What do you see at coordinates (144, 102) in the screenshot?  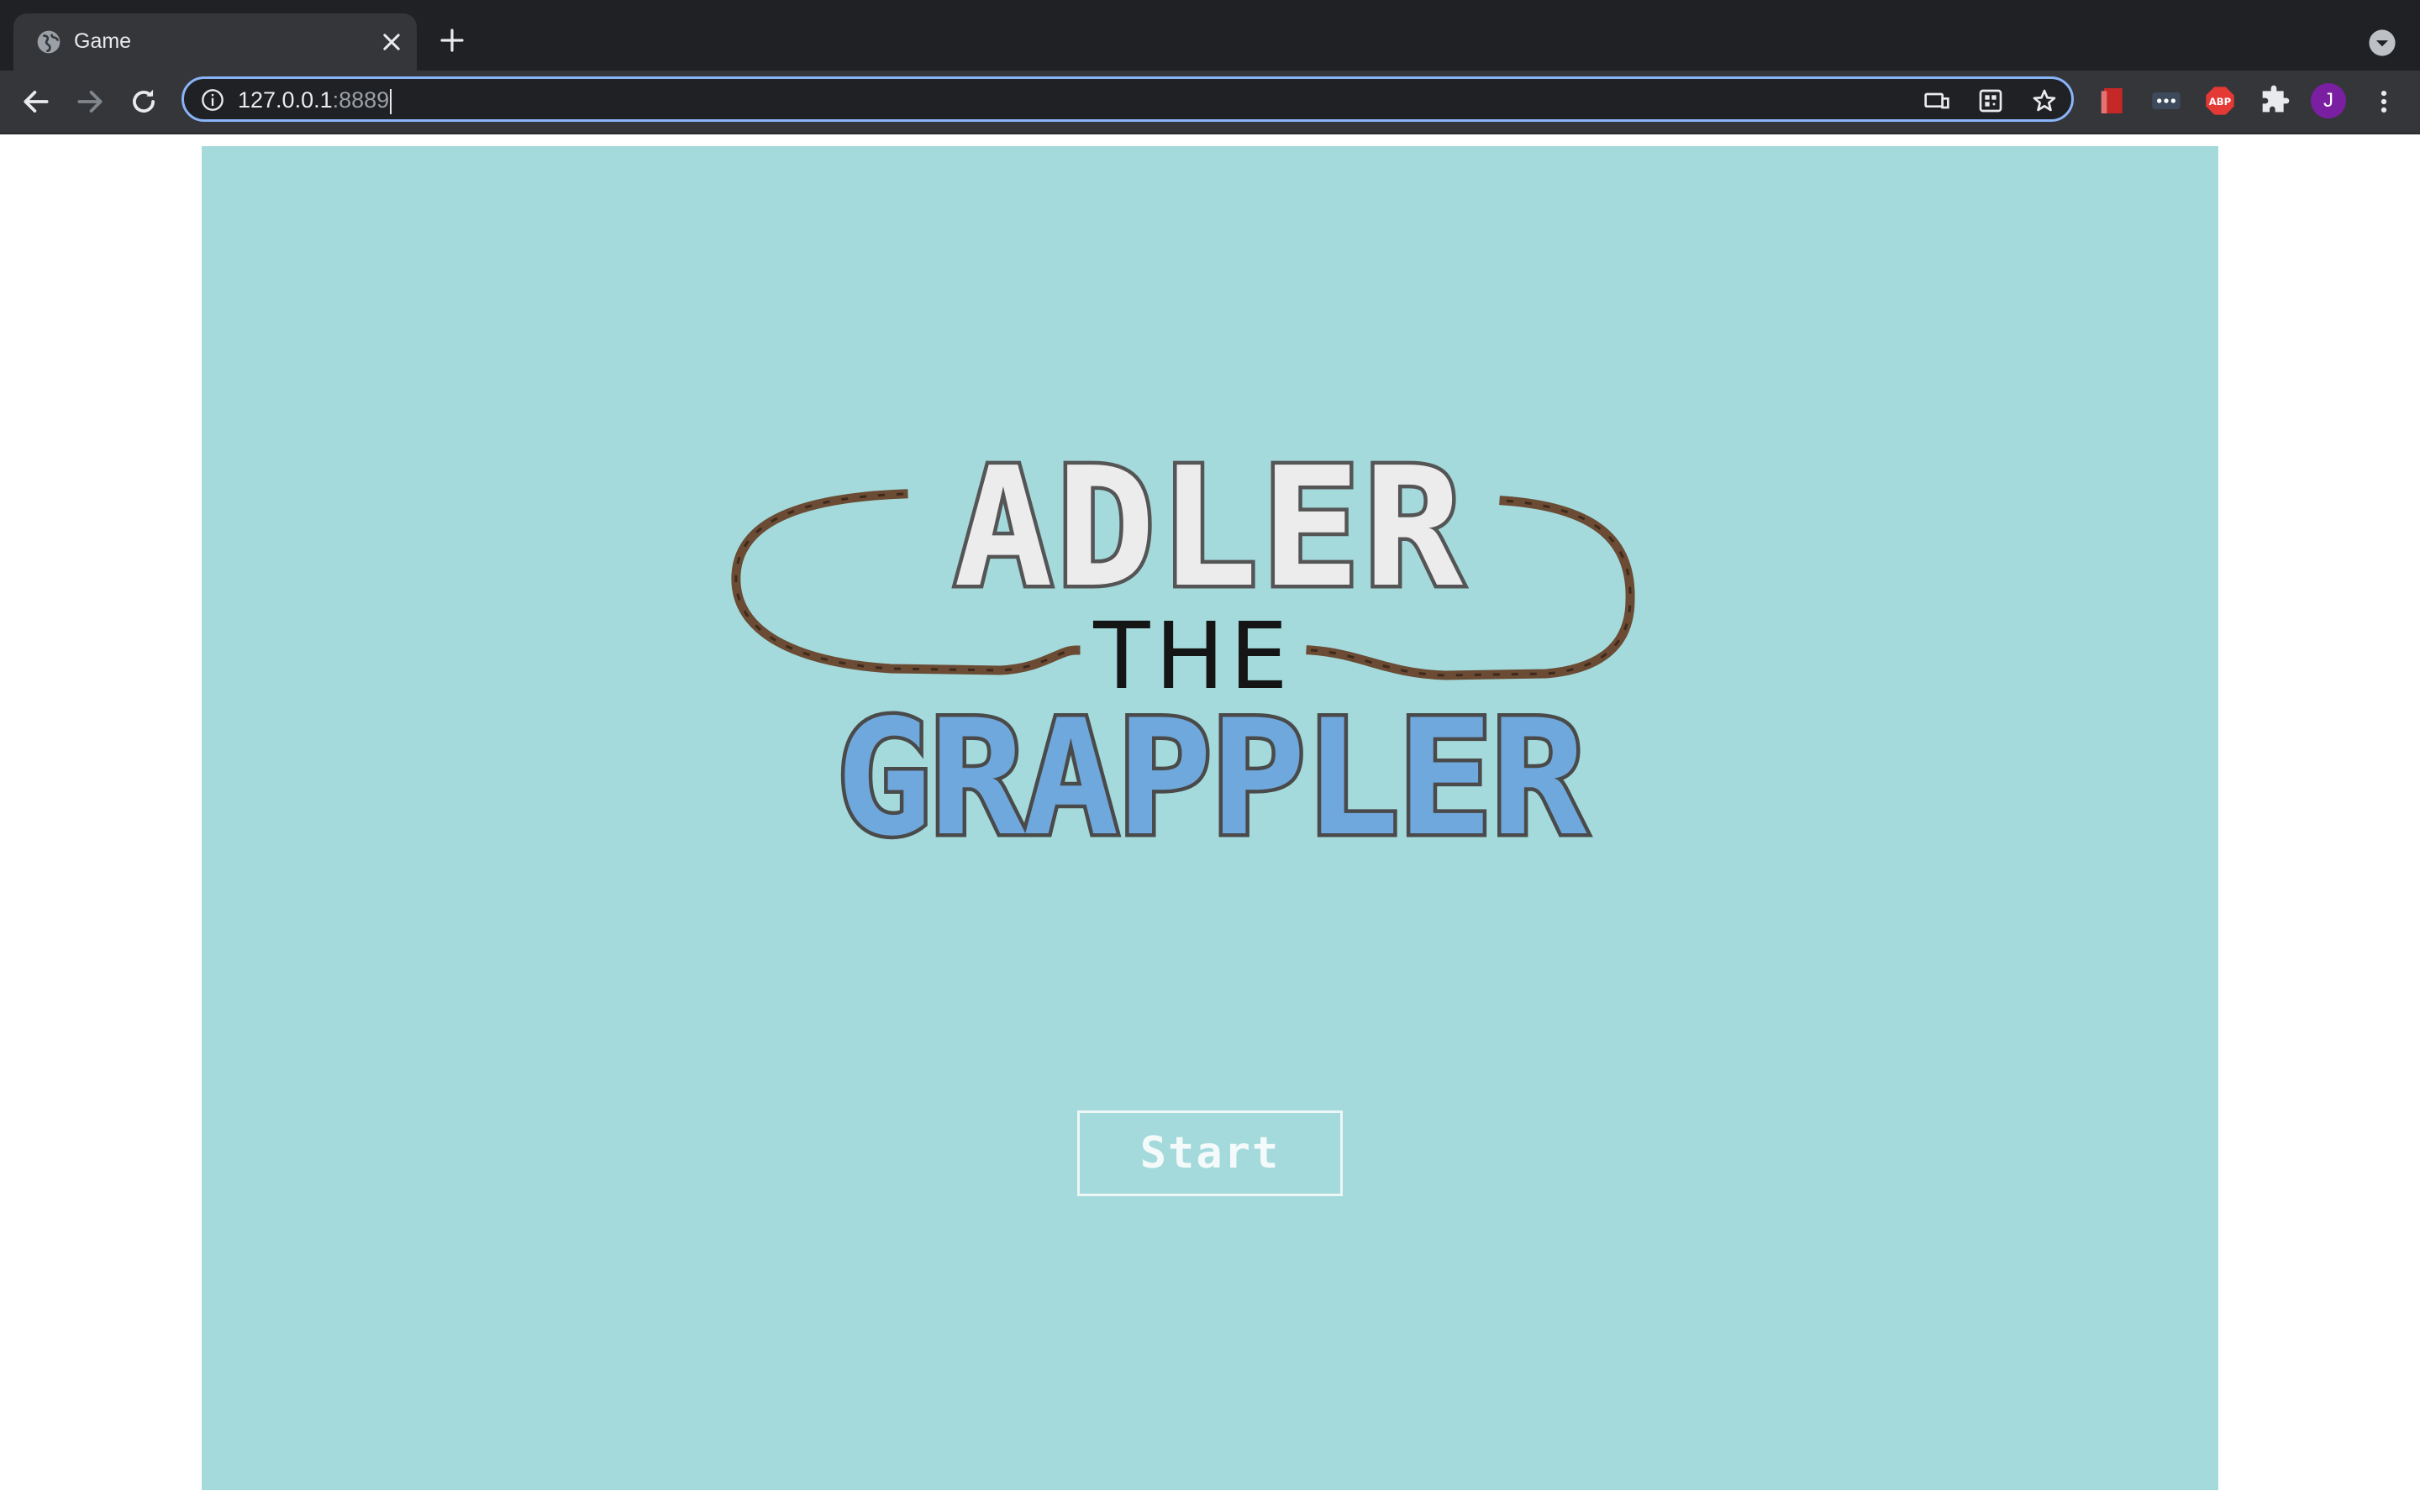 I see `reload-icon` at bounding box center [144, 102].